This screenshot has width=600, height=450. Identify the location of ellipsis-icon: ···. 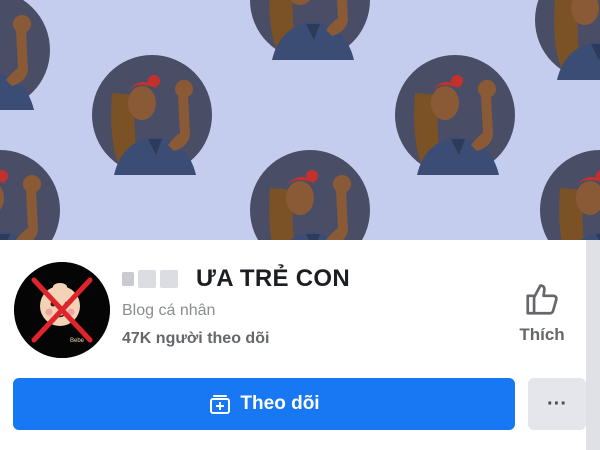
(557, 403).